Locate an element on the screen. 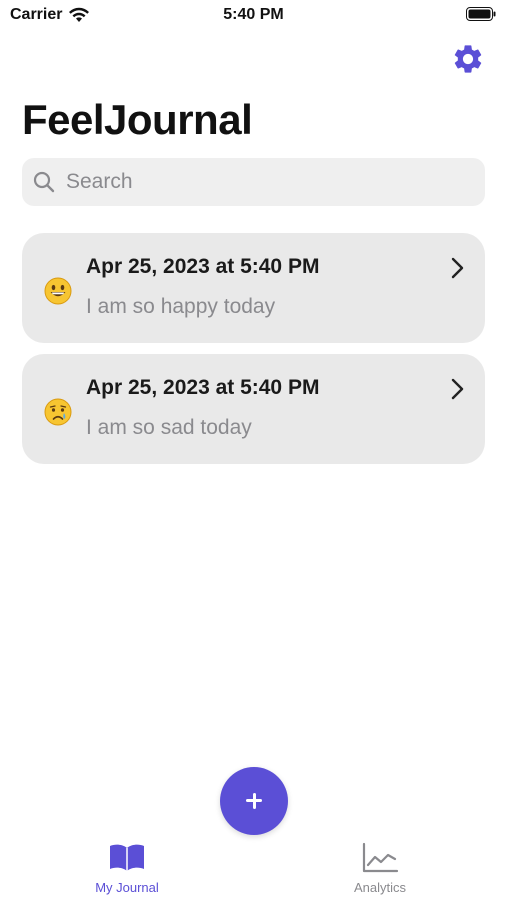  tab-label: Analytics is located at coordinates (380, 887).